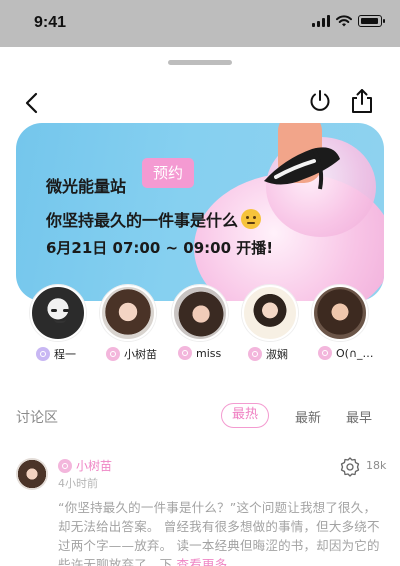  What do you see at coordinates (245, 415) in the screenshot?
I see `sort-hot-tab: 最热` at bounding box center [245, 415].